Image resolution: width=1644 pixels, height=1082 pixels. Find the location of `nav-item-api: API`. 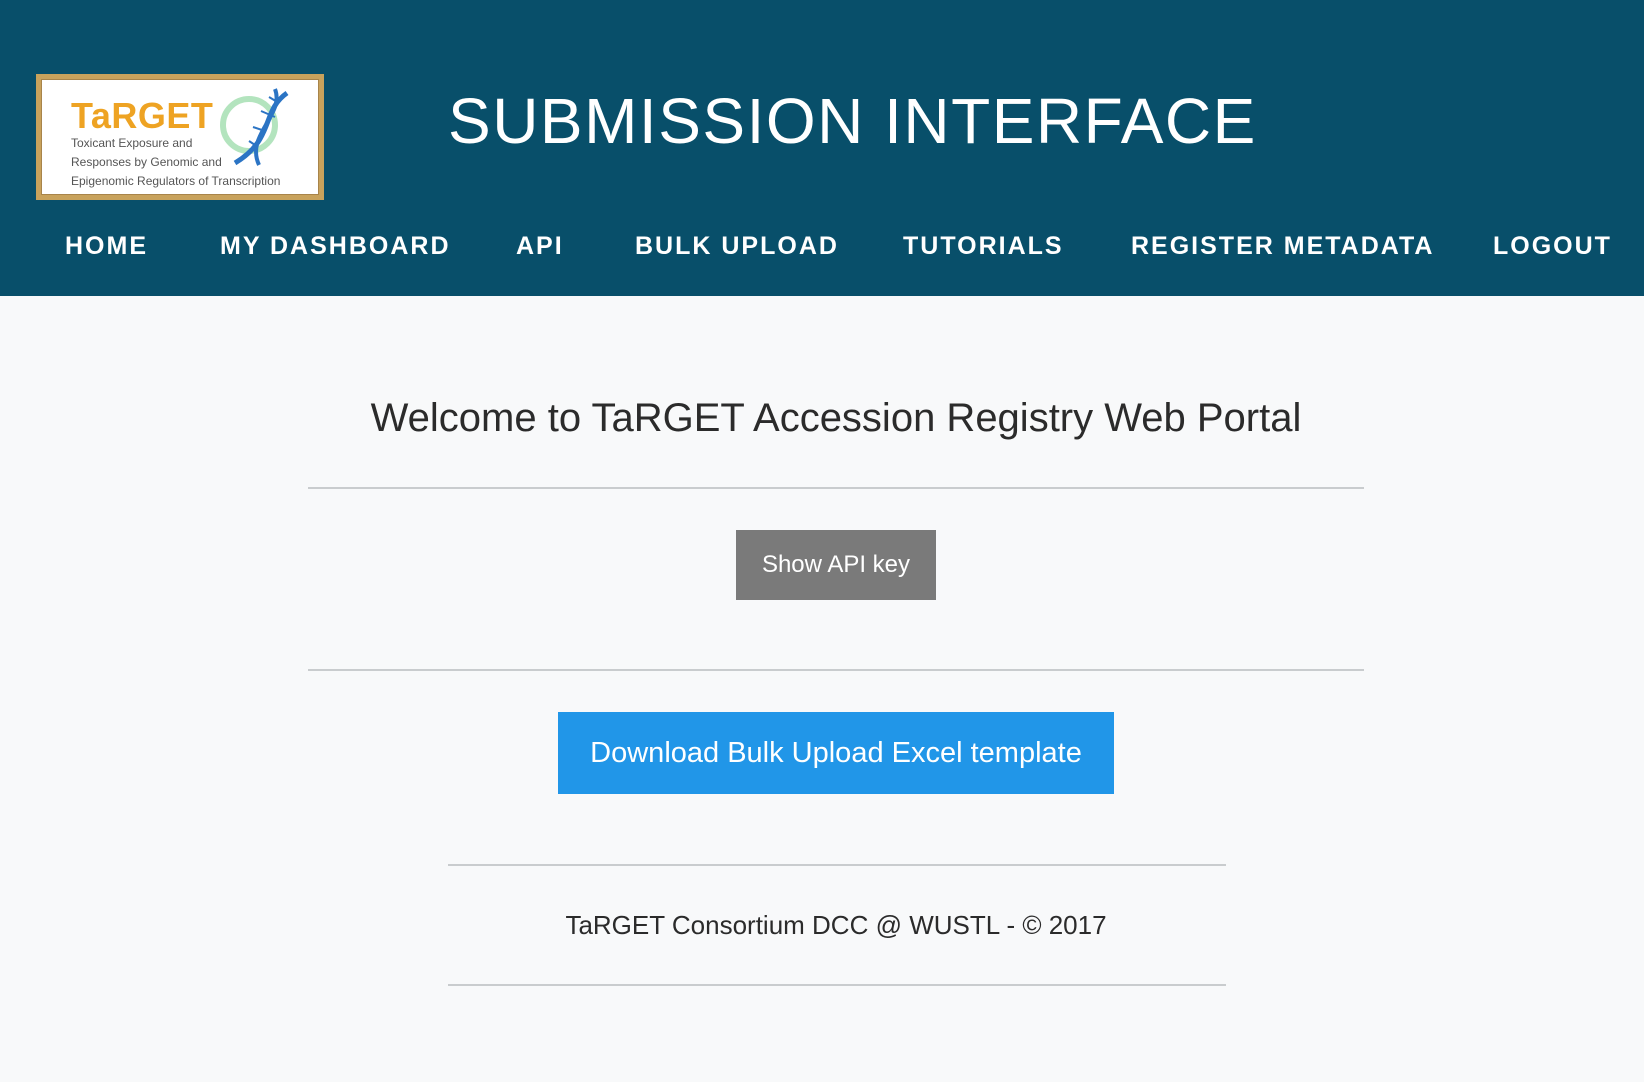

nav-item-api: API is located at coordinates (540, 246).